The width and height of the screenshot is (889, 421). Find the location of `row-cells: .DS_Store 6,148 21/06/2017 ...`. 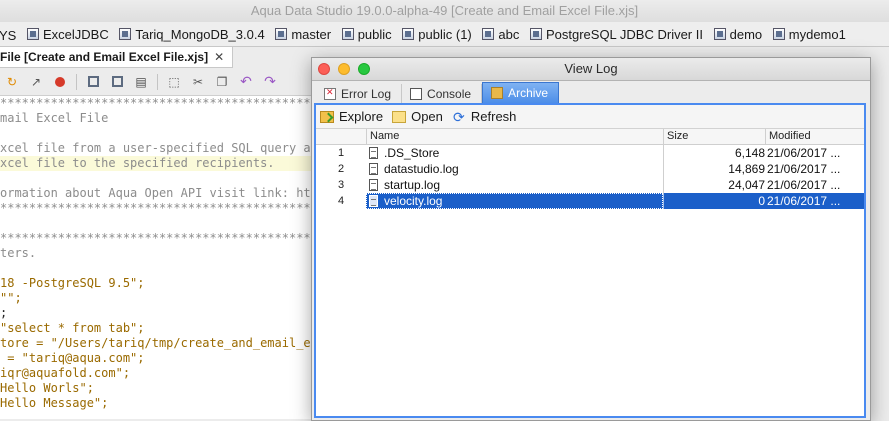

row-cells: .DS_Store 6,148 21/06/2017 ... is located at coordinates (615, 153).